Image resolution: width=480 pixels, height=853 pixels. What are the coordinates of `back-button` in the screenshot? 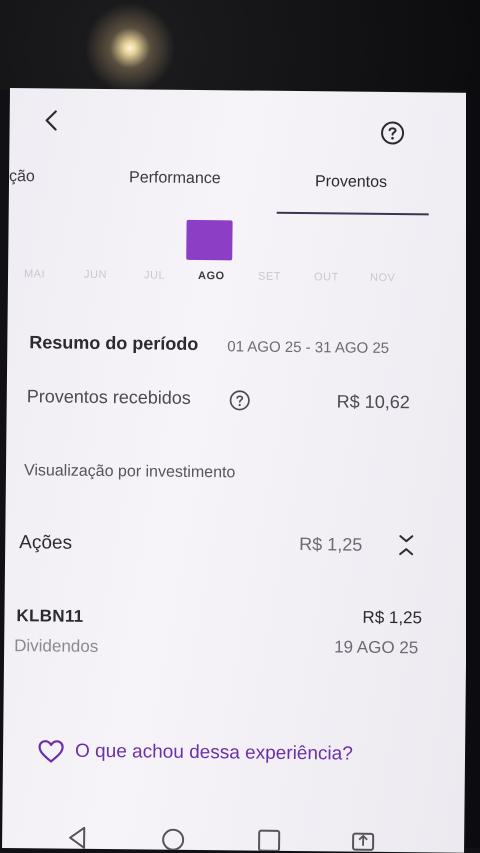 It's located at (52, 120).